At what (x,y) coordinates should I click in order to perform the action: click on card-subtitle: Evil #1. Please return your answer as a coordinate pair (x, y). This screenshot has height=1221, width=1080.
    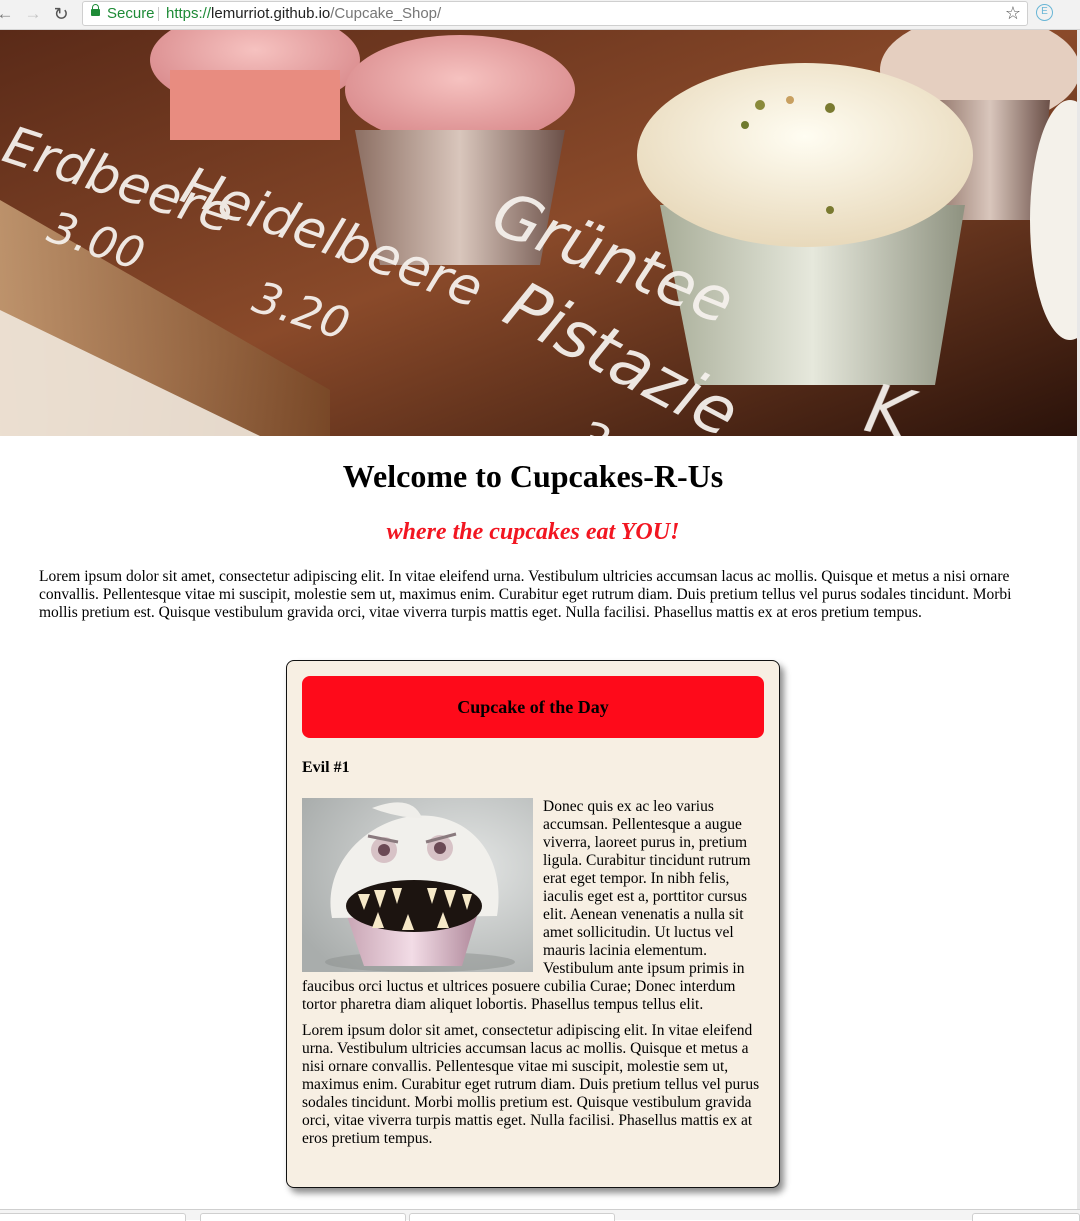
    Looking at the image, I should click on (326, 767).